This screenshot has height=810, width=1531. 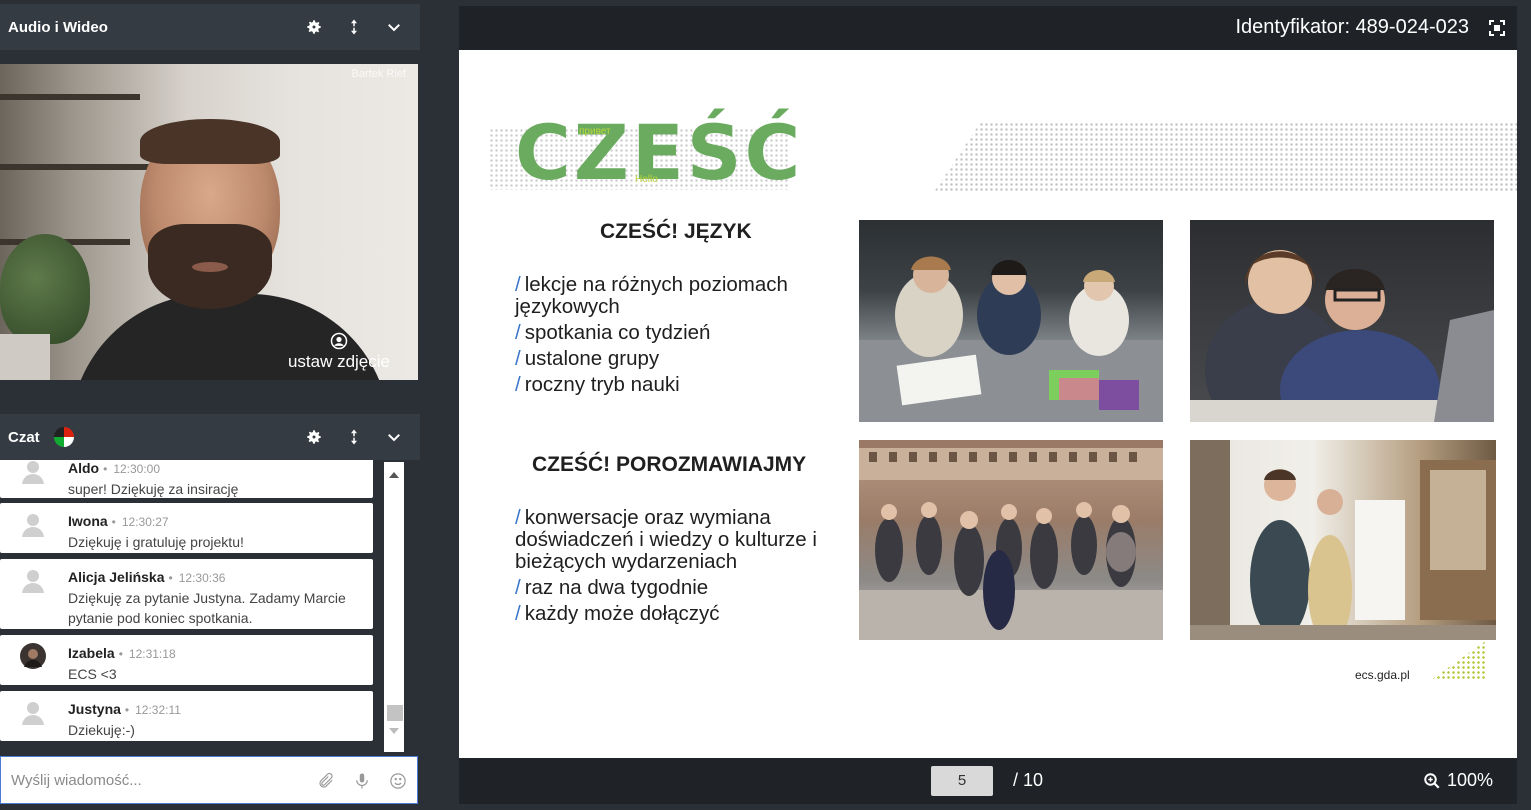 What do you see at coordinates (595, 131) in the screenshot?
I see `logo-small-text: привет` at bounding box center [595, 131].